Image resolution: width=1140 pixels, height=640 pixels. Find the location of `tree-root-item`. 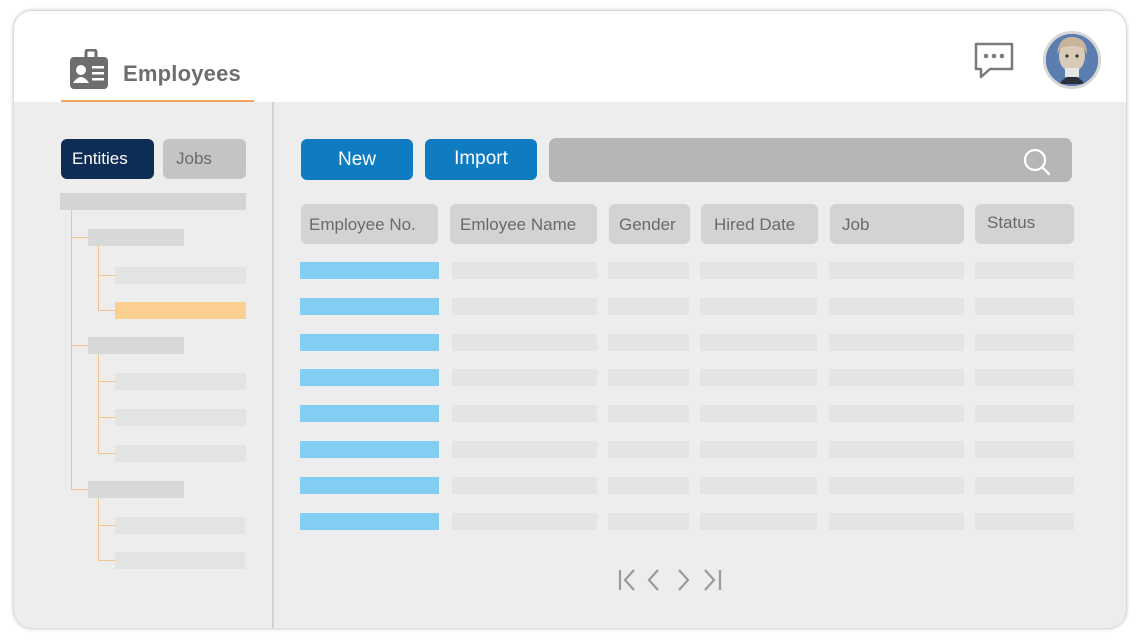

tree-root-item is located at coordinates (153, 201).